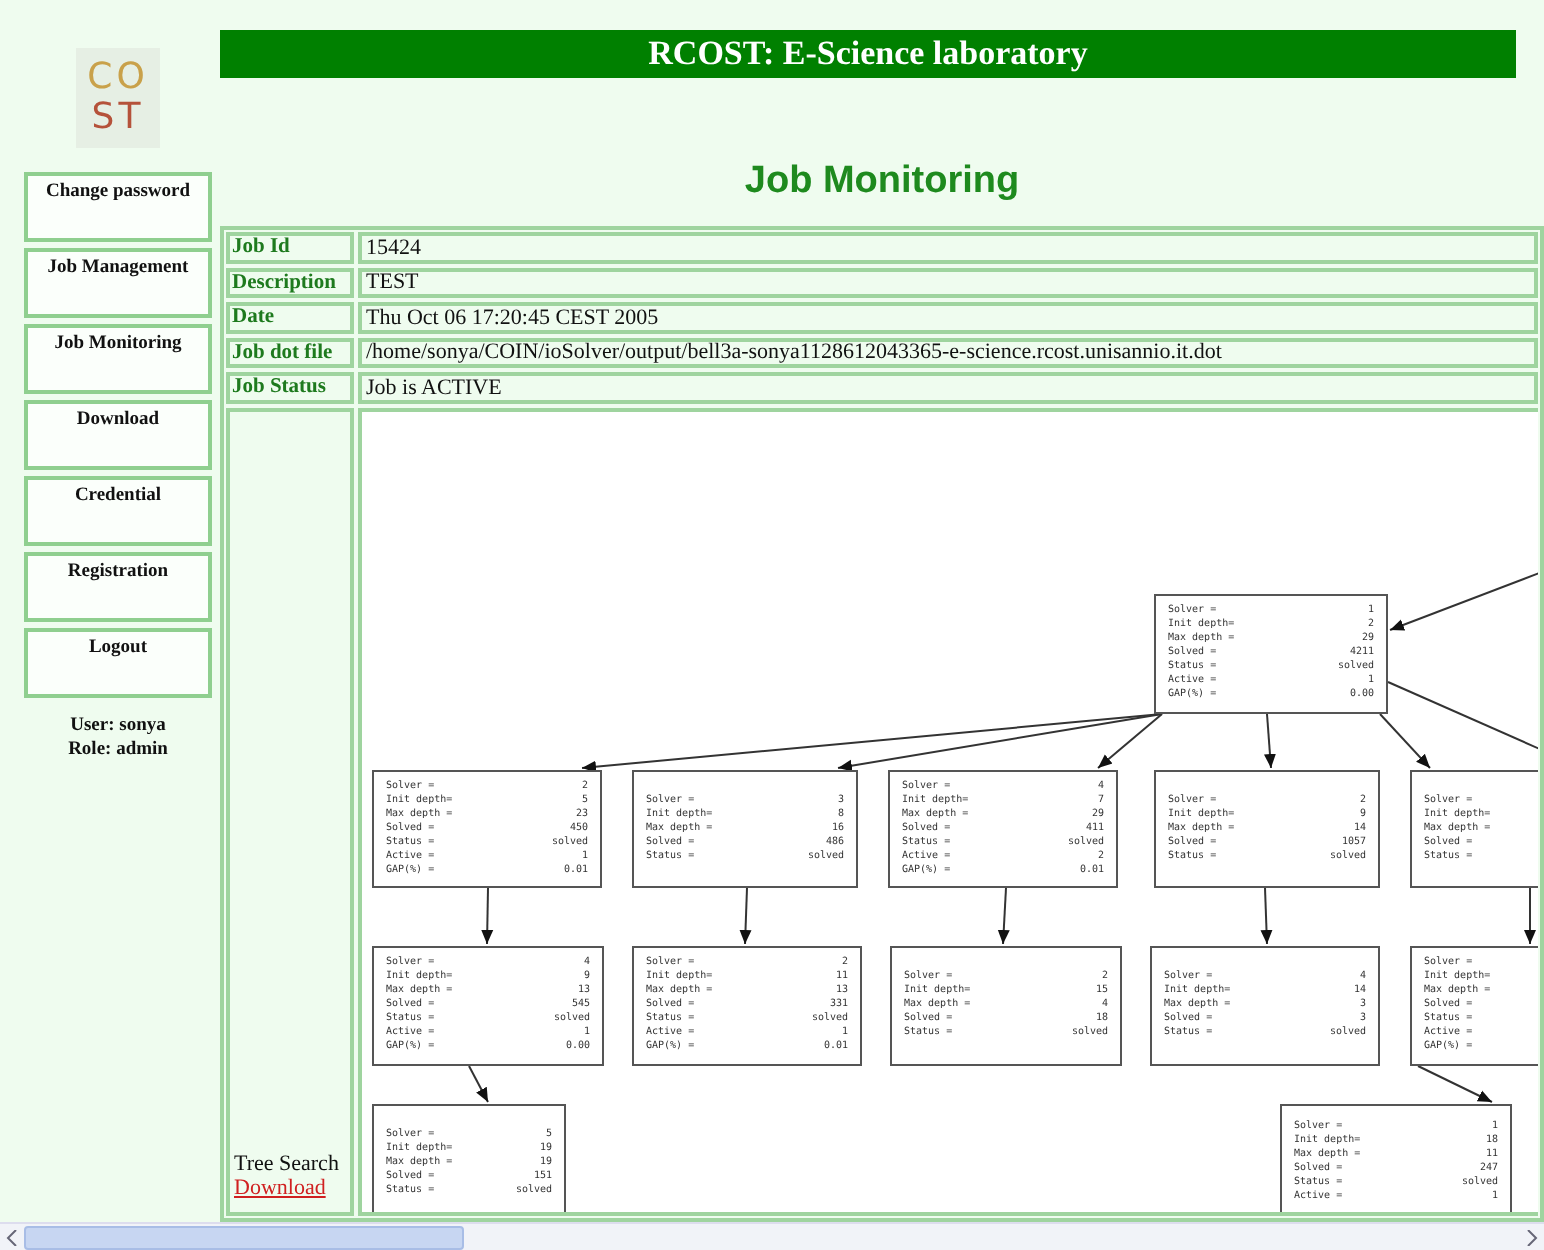 This screenshot has width=1544, height=1250. I want to click on nav-button: Credential, so click(118, 511).